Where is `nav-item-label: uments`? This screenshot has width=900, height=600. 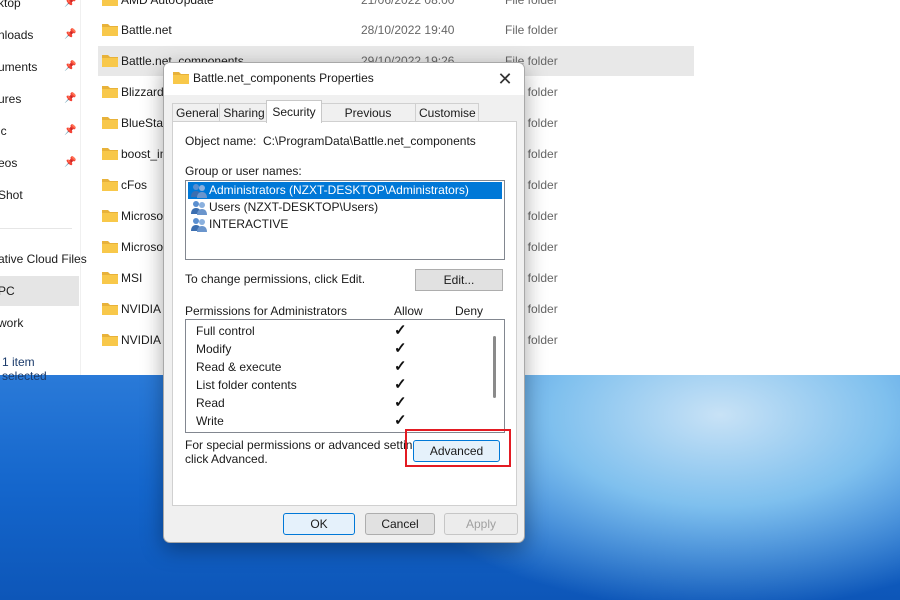
nav-item-label: uments is located at coordinates (19, 67).